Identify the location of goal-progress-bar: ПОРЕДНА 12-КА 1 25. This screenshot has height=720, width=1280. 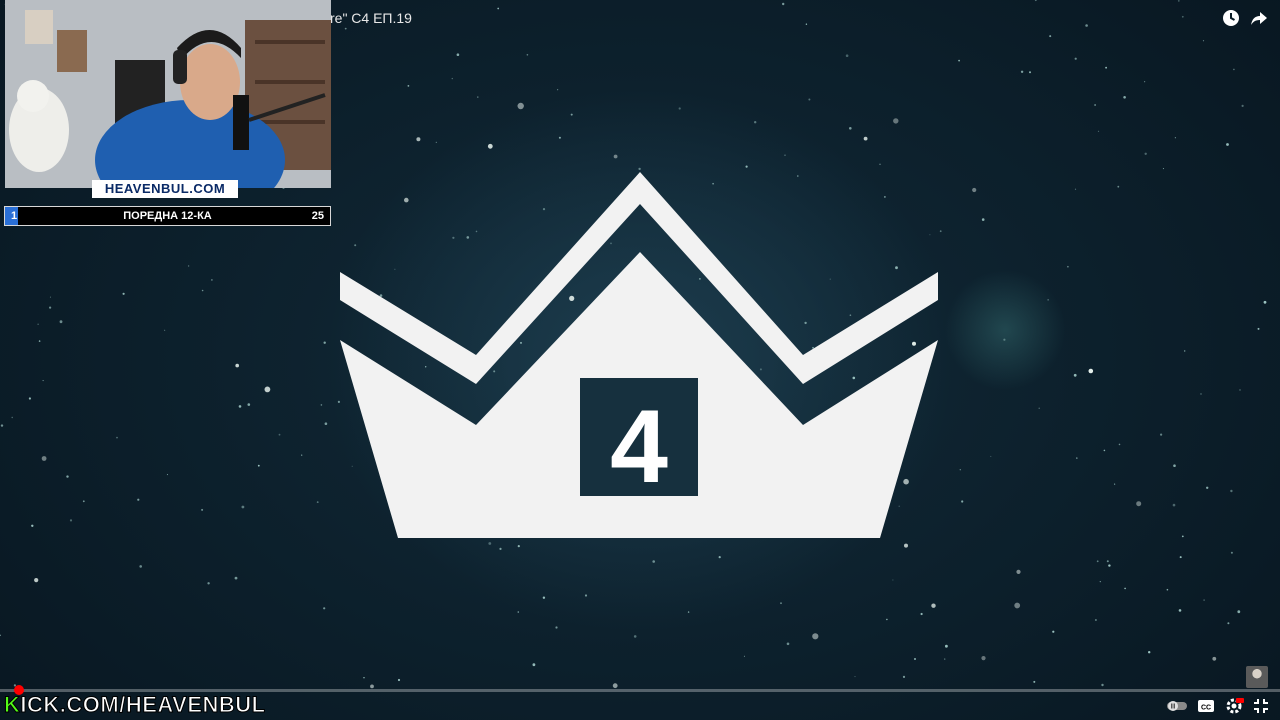
(167, 216).